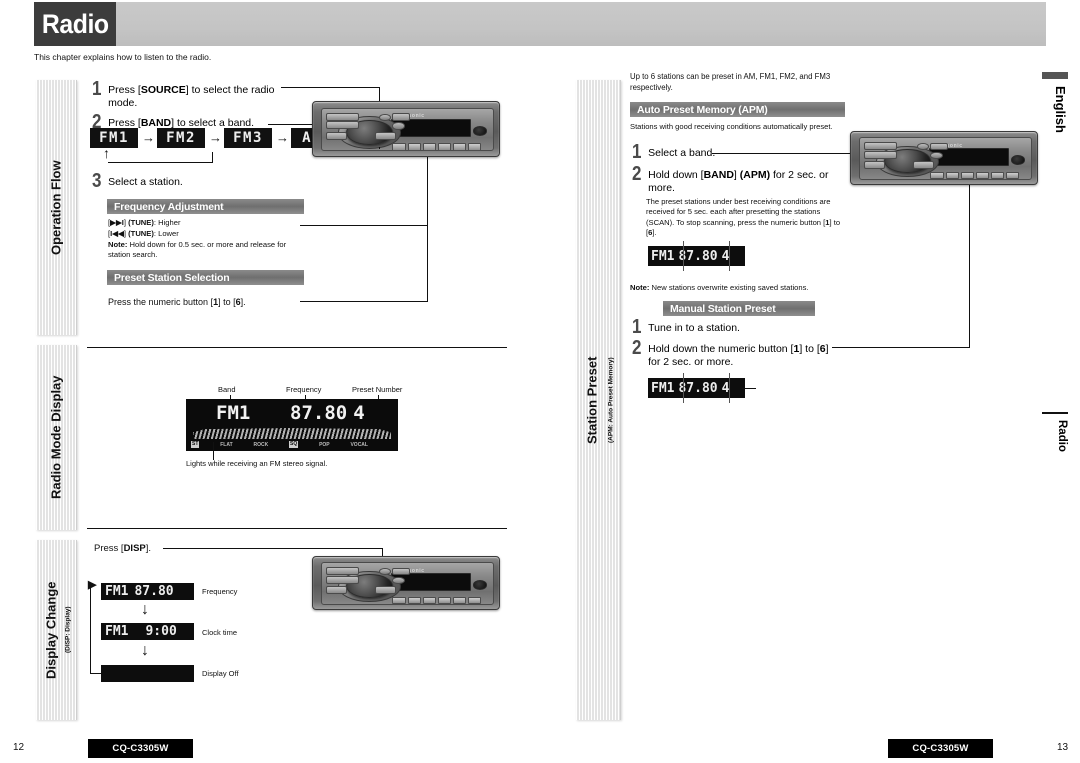  I want to click on band-chip-fm3: FM3, so click(248, 138).